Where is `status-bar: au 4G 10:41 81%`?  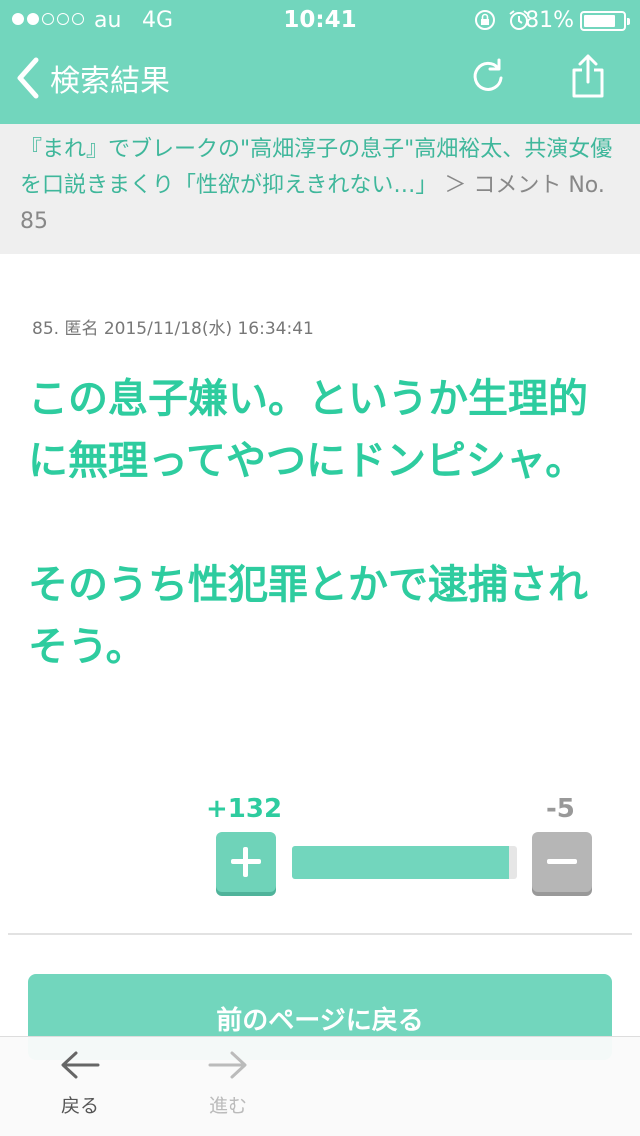
status-bar: au 4G 10:41 81% is located at coordinates (320, 20).